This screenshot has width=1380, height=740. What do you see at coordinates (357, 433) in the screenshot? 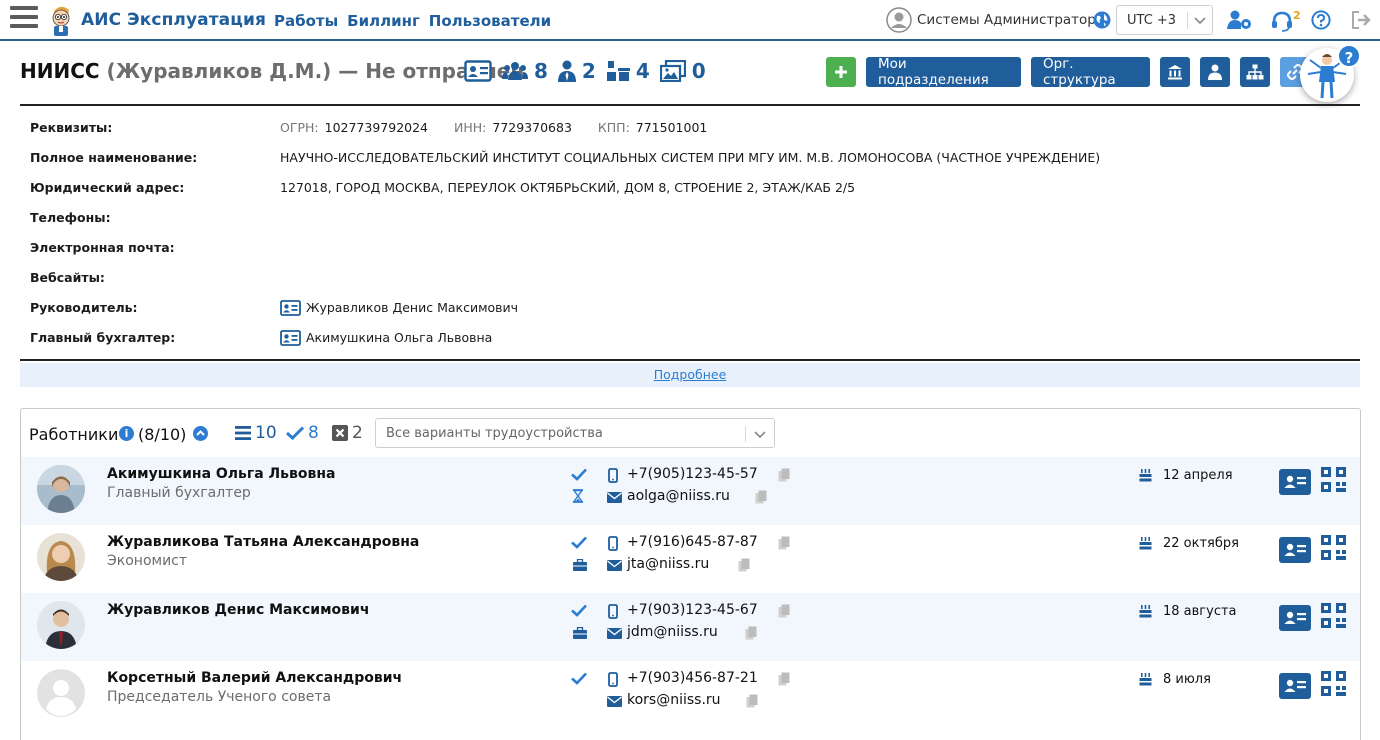
I see `filter-removed-count: 2` at bounding box center [357, 433].